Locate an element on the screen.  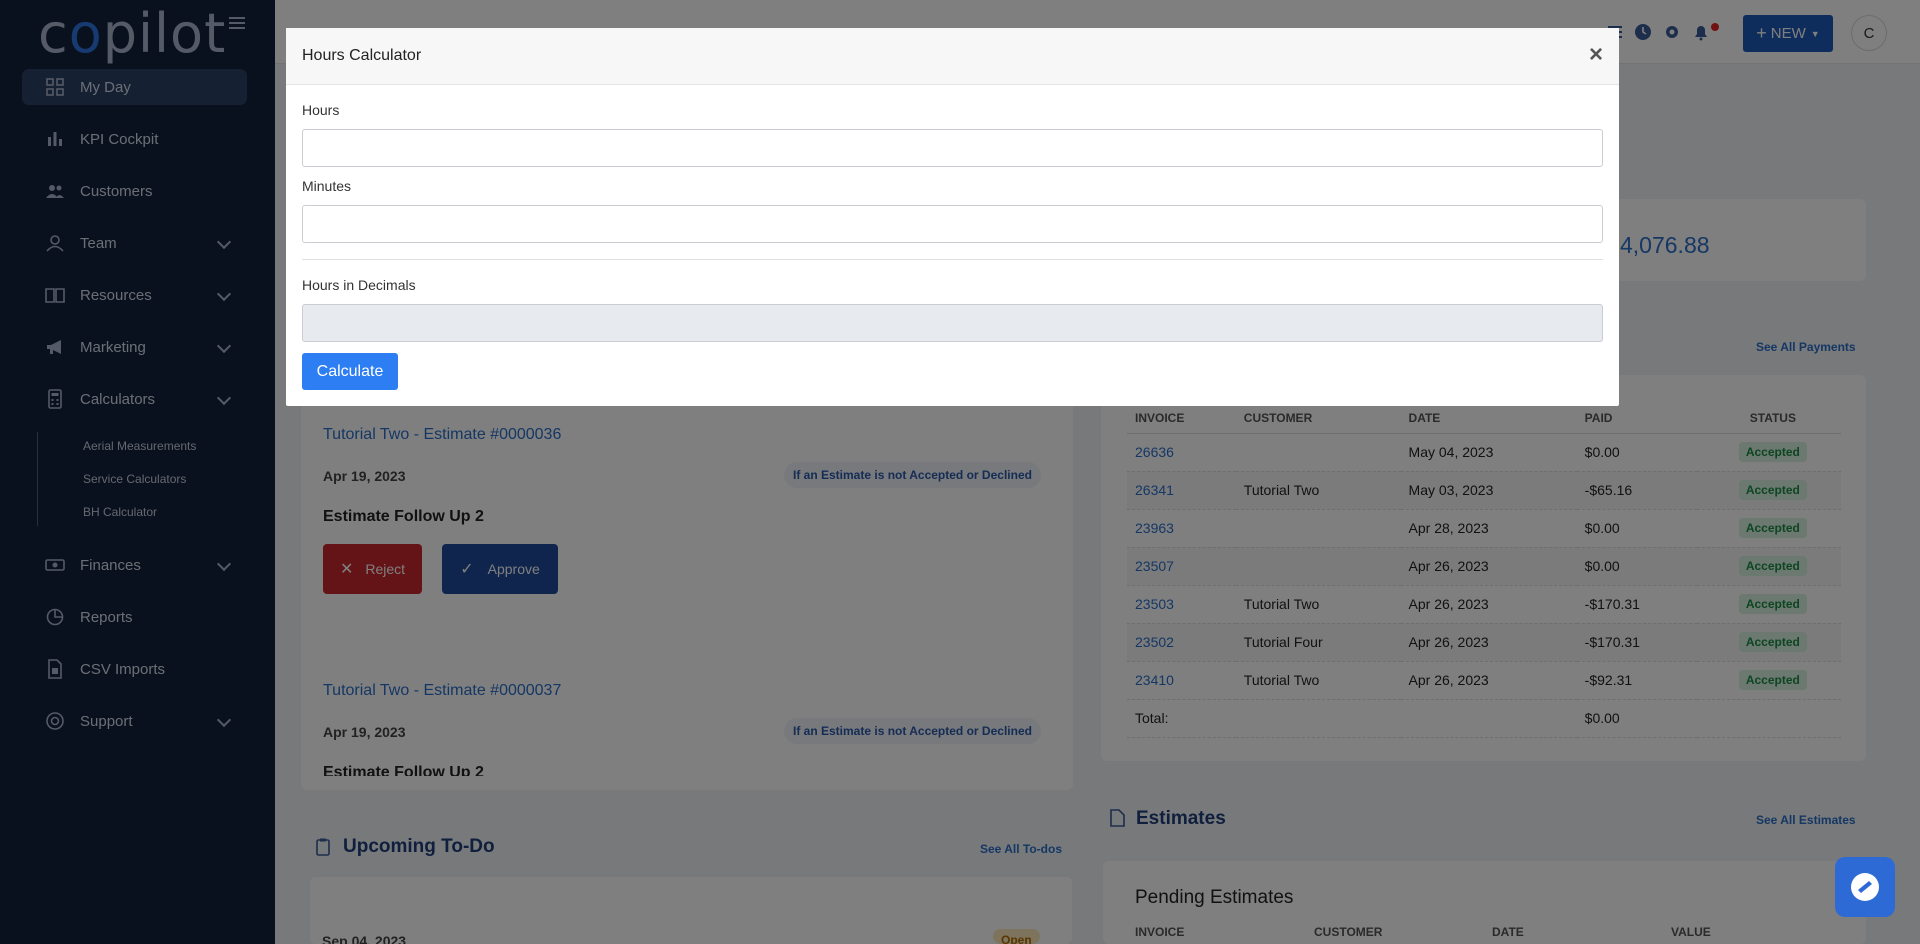
chat-button is located at coordinates (1865, 887).